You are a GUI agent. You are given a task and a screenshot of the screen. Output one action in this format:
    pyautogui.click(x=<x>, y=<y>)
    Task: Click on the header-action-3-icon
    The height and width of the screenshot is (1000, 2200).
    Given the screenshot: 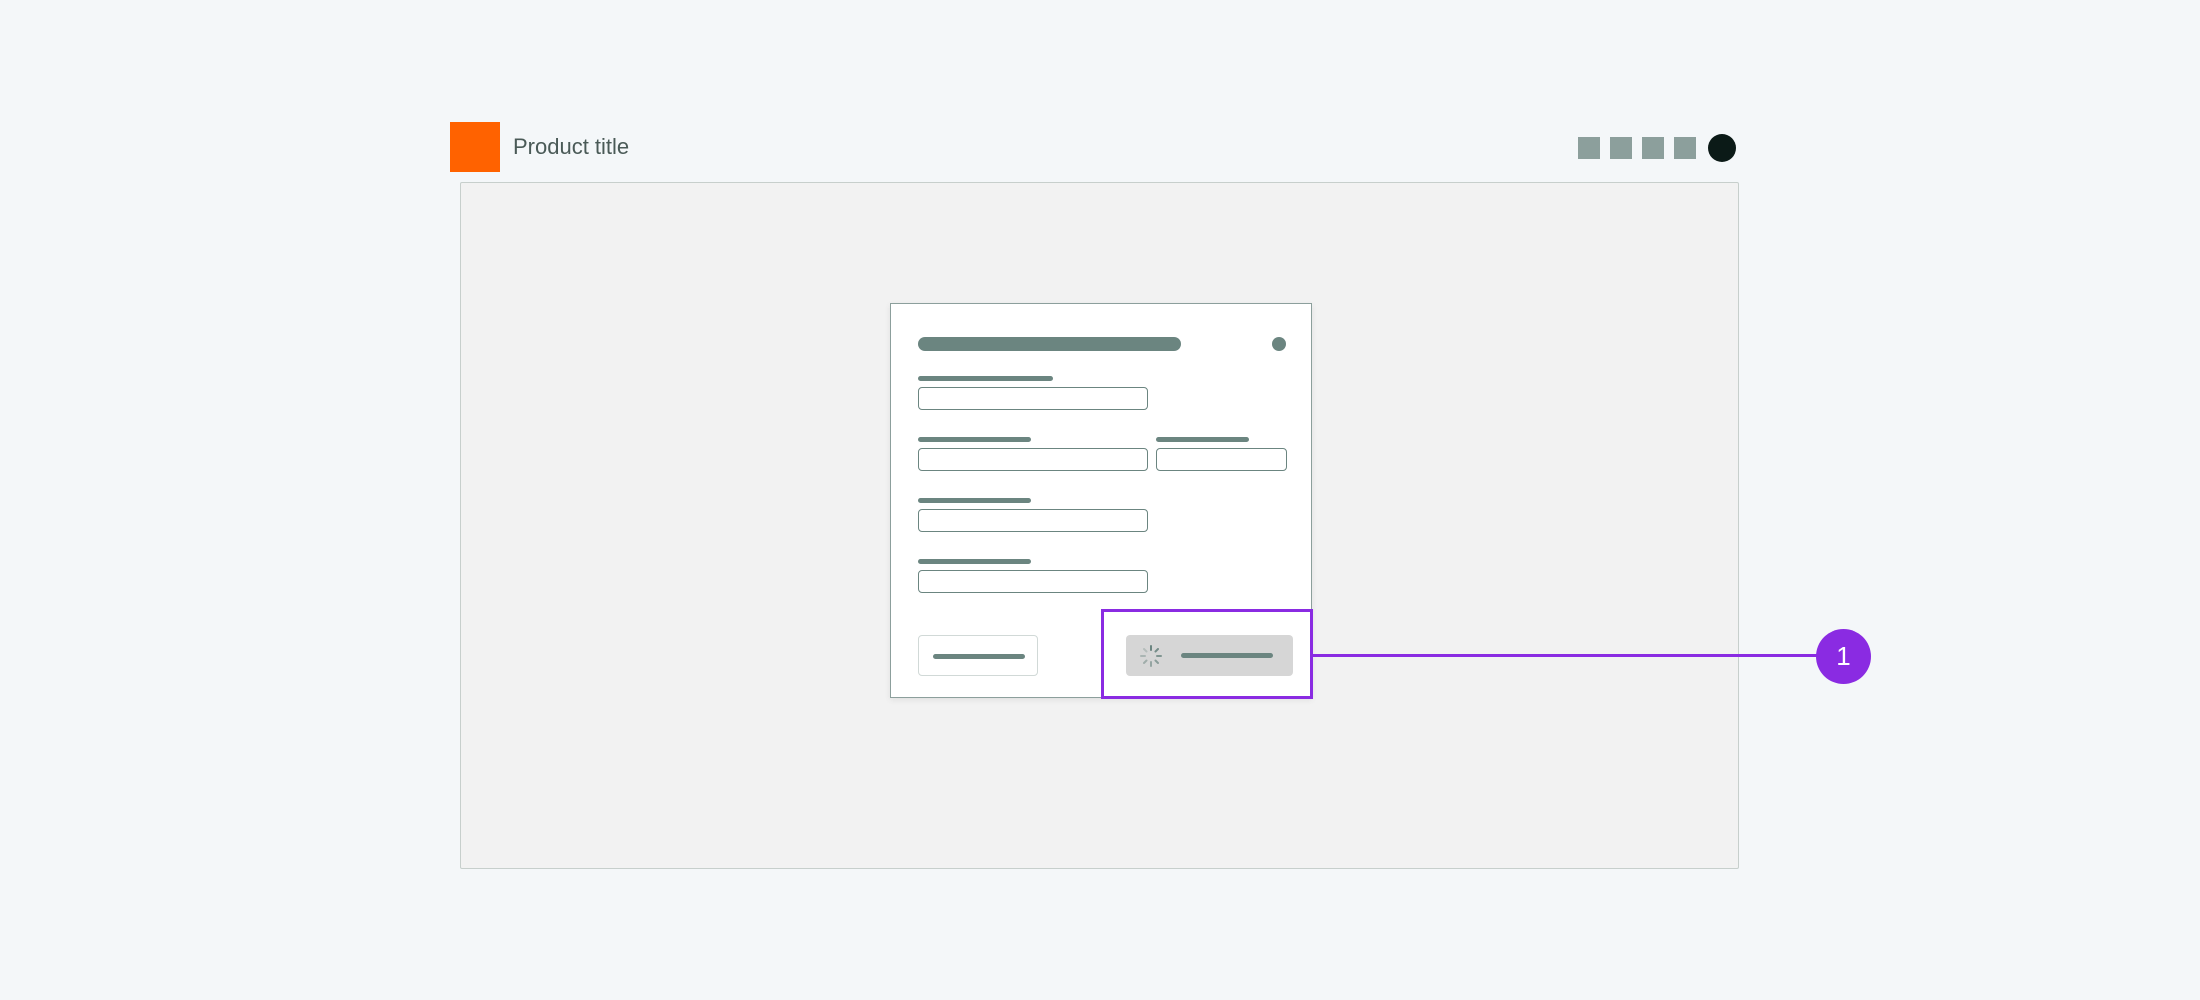 What is the action you would take?
    pyautogui.click(x=1653, y=148)
    